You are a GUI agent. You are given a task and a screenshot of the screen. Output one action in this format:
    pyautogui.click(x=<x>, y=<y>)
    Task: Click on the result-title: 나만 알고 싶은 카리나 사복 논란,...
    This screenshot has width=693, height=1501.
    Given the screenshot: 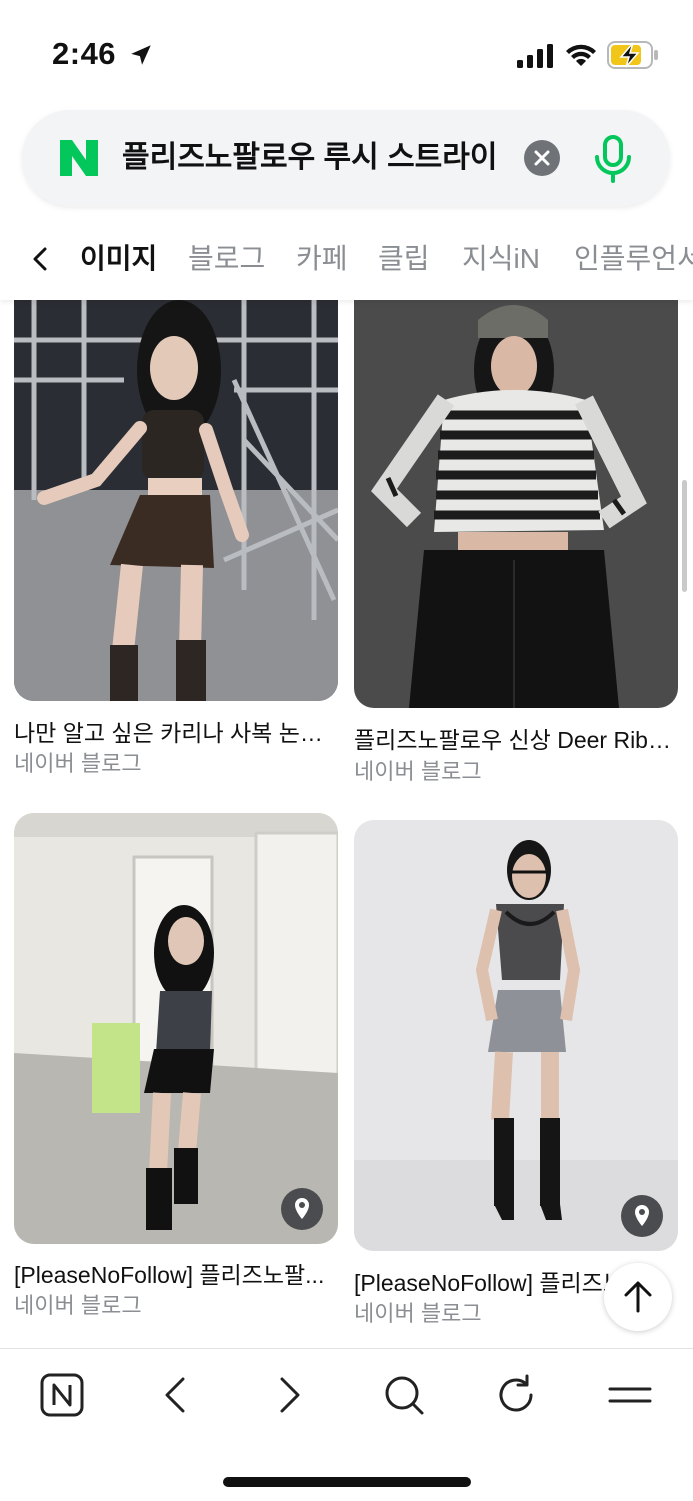 What is the action you would take?
    pyautogui.click(x=176, y=733)
    